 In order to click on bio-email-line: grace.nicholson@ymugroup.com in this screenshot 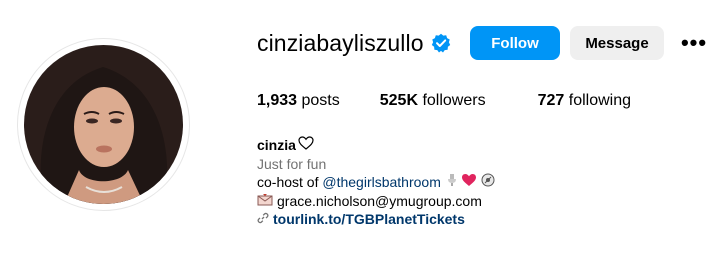, I will do `click(378, 201)`.